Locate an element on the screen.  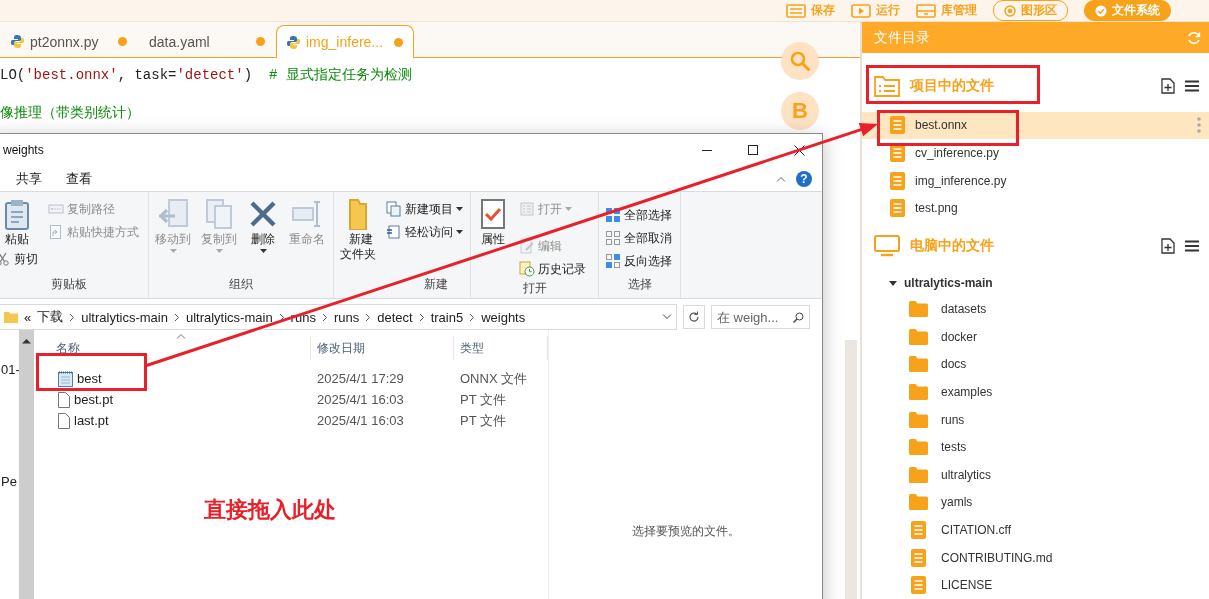
section-title: 项目中的文件 is located at coordinates (952, 85).